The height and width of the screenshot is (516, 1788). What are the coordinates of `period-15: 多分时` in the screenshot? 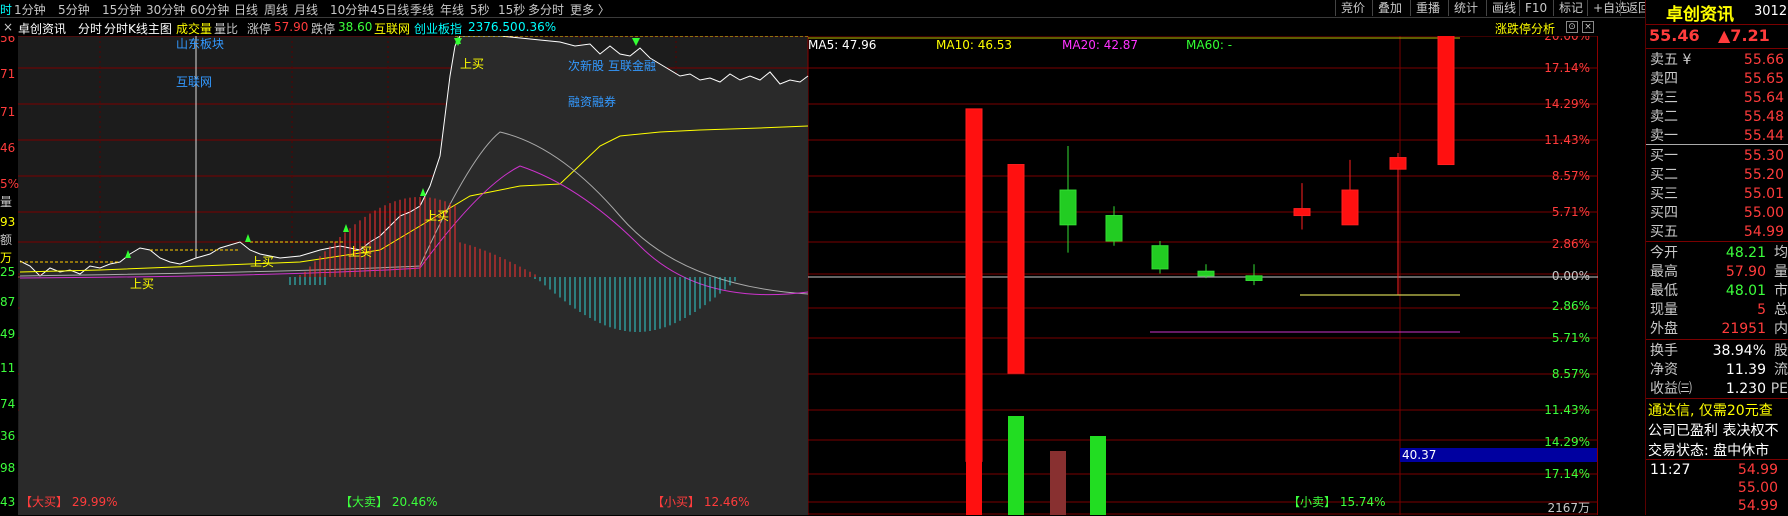 It's located at (546, 9).